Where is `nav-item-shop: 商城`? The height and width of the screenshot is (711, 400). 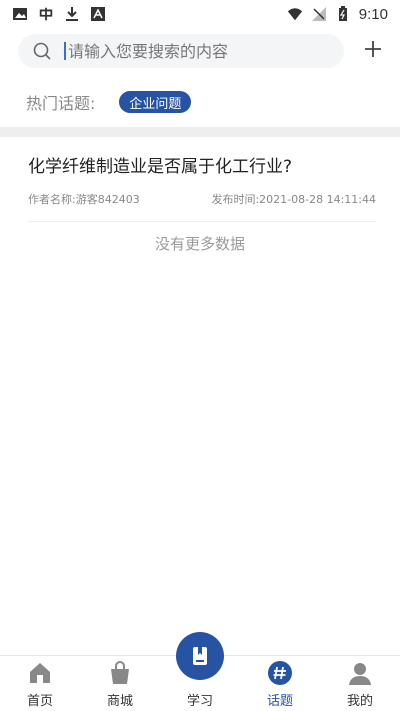 nav-item-shop: 商城 is located at coordinates (120, 683).